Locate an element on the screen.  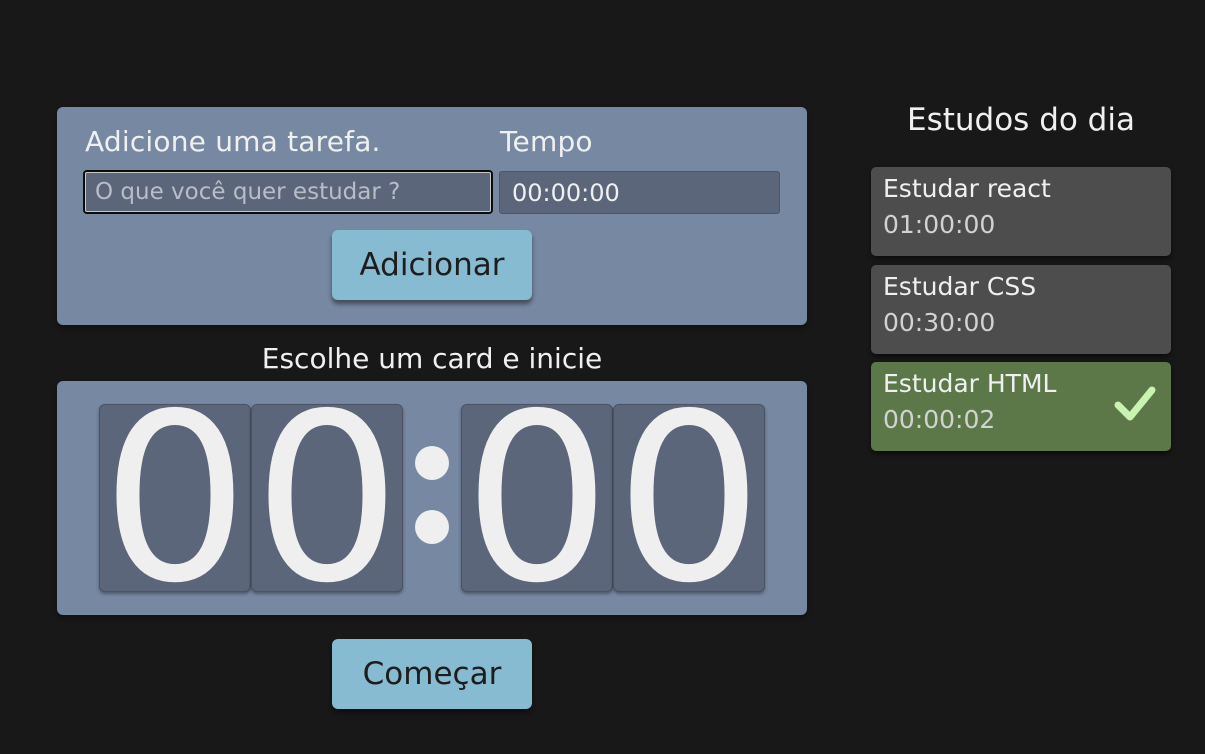
task-card-completed: Estudar HTML 00:00:02 is located at coordinates (1021, 406).